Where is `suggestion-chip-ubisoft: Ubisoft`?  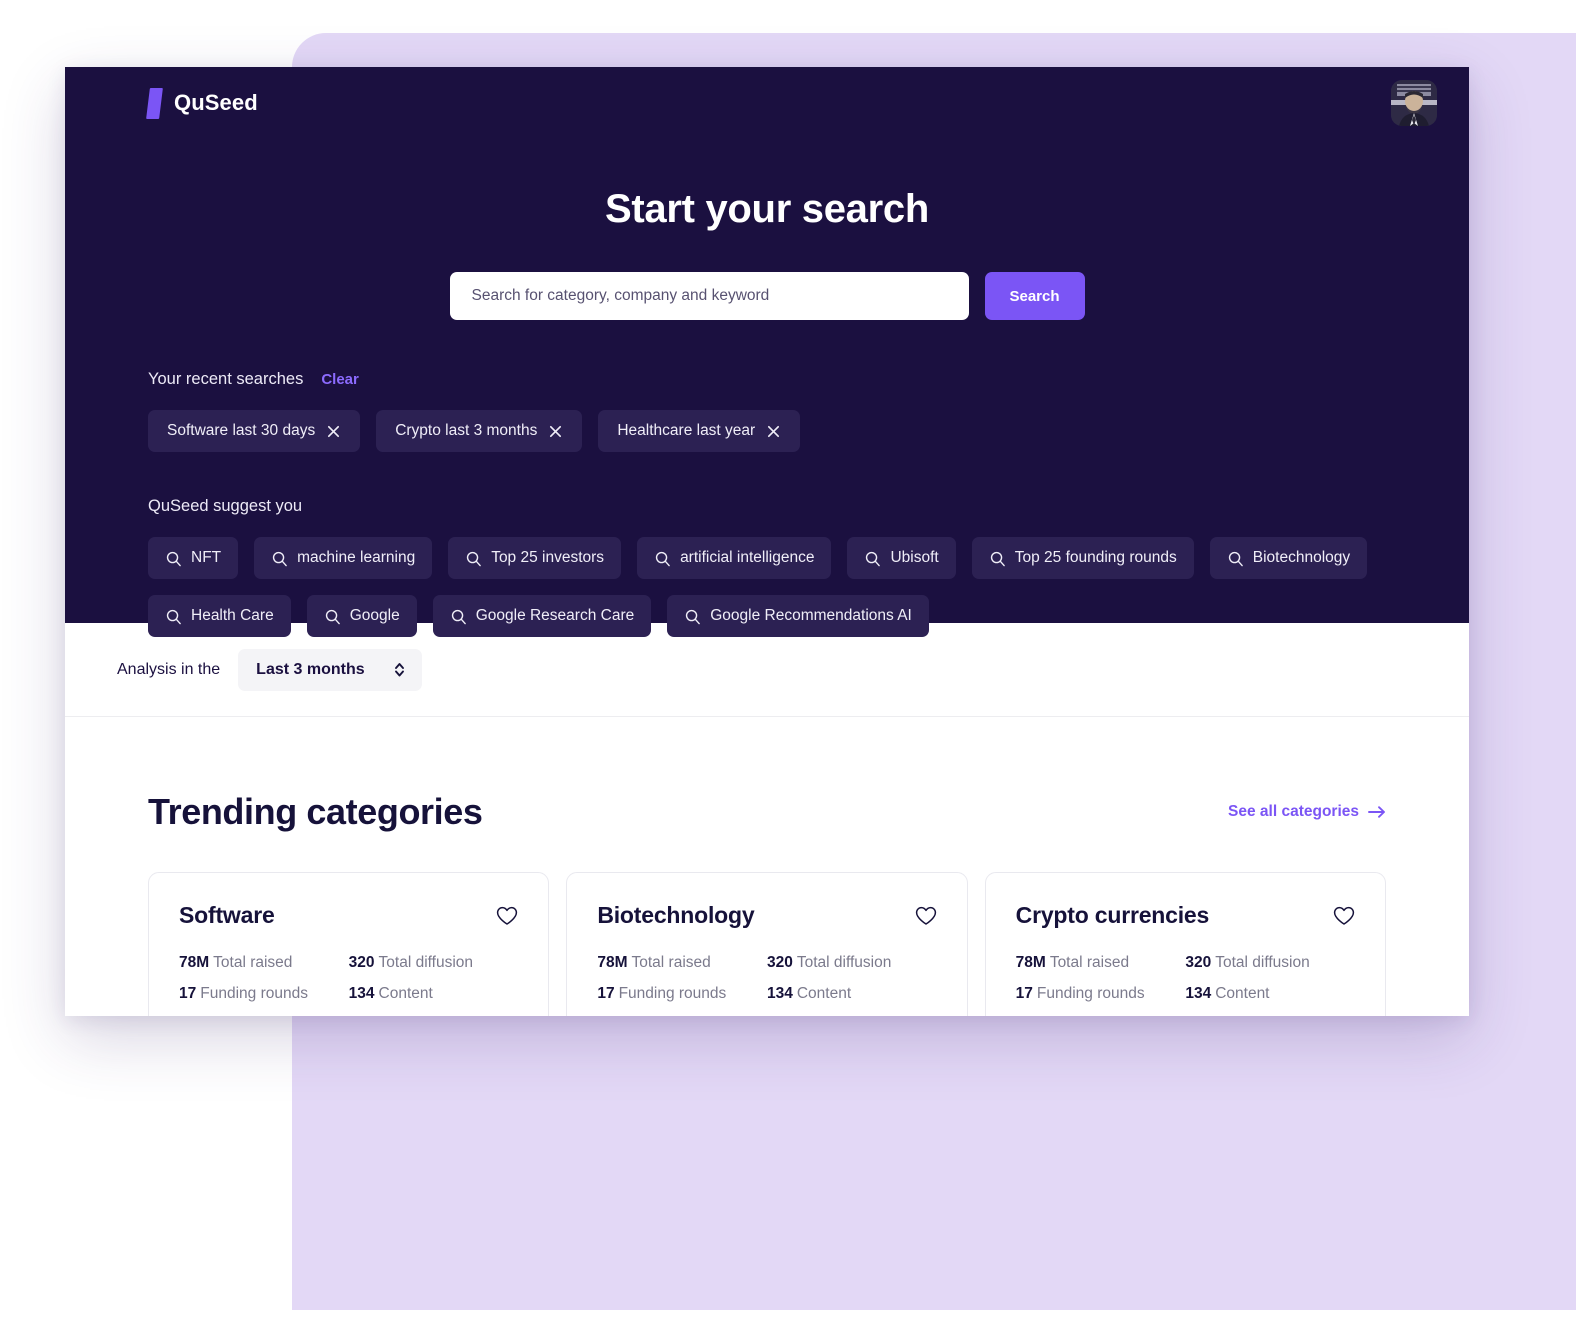 suggestion-chip-ubisoft: Ubisoft is located at coordinates (901, 558).